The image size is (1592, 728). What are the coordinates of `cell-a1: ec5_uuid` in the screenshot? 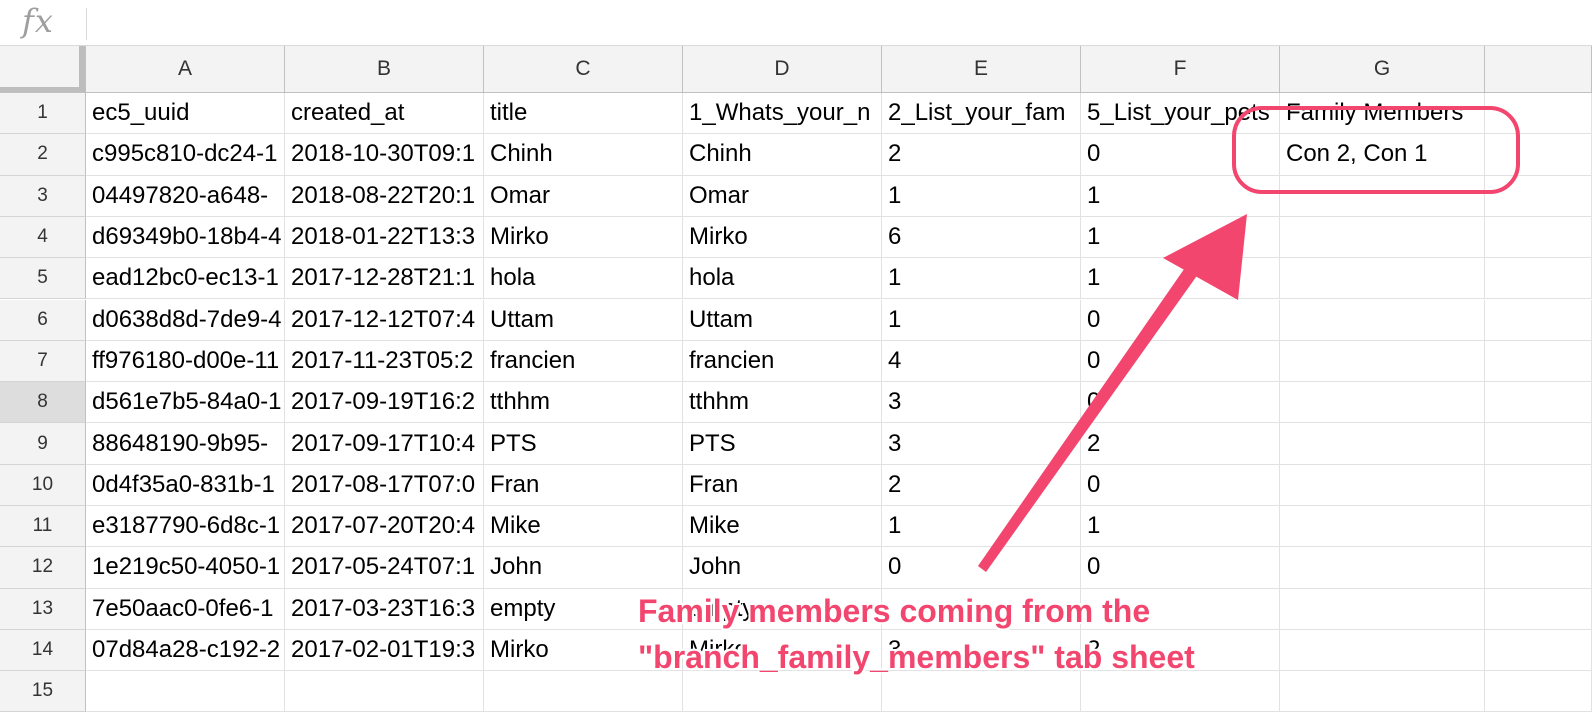 It's located at (185, 114).